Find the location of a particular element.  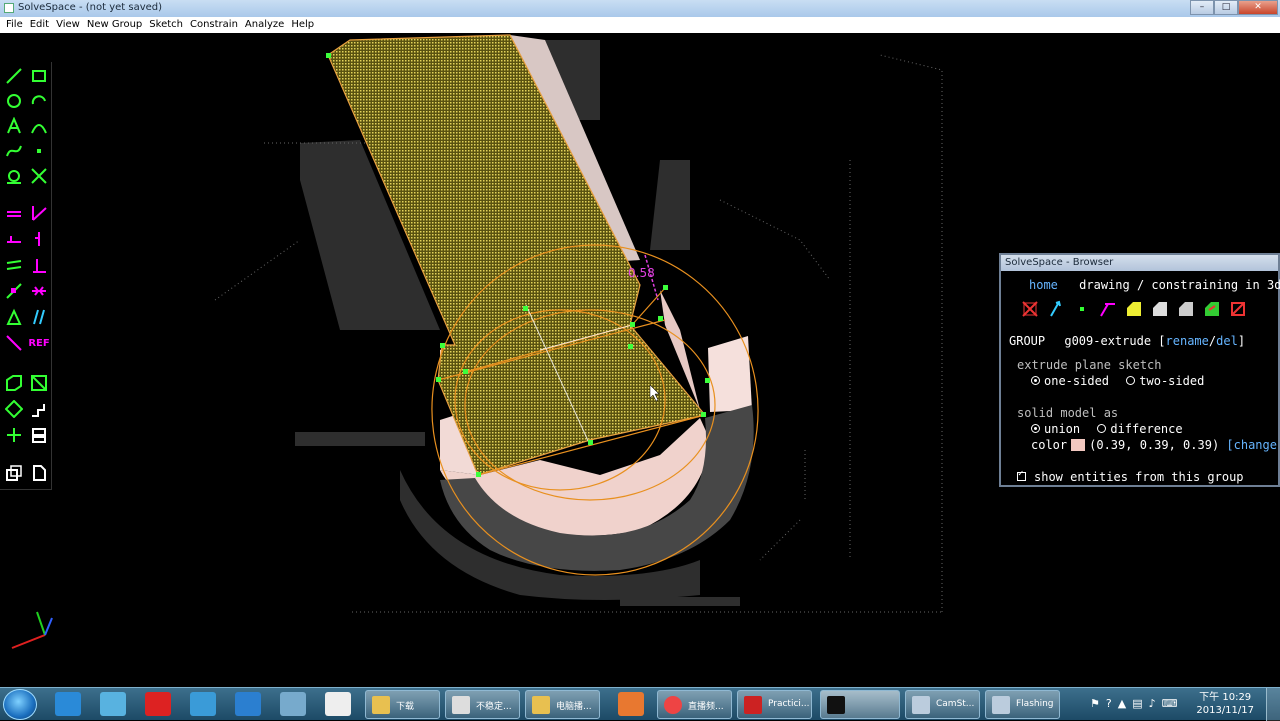

acrobat-app-icon is located at coordinates (158, 704).